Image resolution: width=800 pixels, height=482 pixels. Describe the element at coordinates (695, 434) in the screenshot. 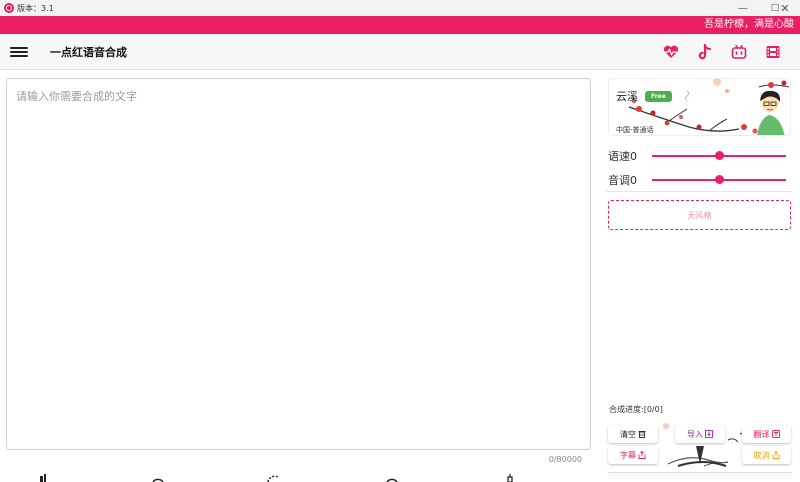

I see `import-label: 导入` at that location.